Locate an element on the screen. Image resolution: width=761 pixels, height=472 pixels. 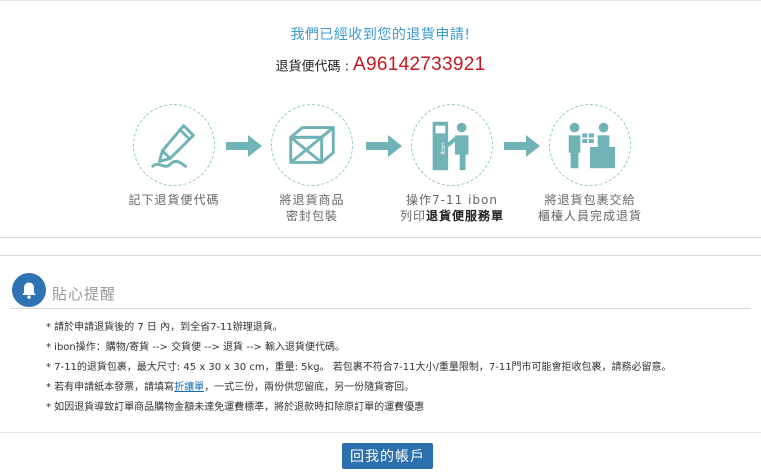
step-3-label-line2: 列印退貨便服務單 is located at coordinates (452, 216).